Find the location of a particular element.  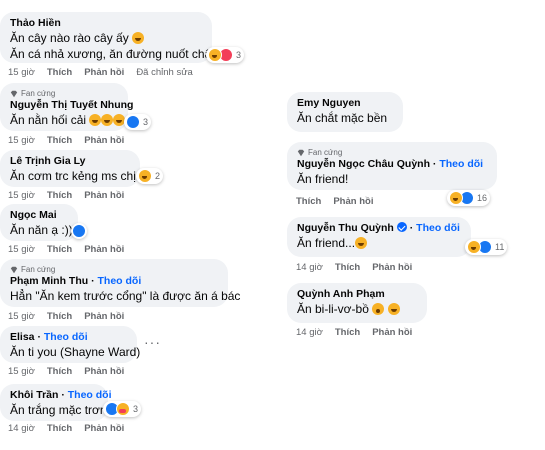

reaction-summary: 16 is located at coordinates (469, 198).